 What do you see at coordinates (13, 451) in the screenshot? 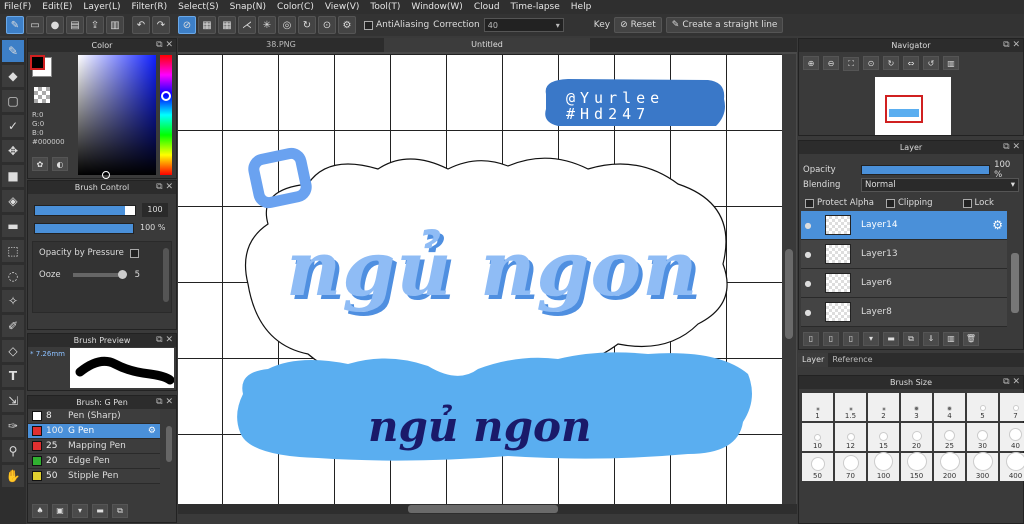
I see `eyedropper-tool-icon: ⚲` at bounding box center [13, 451].